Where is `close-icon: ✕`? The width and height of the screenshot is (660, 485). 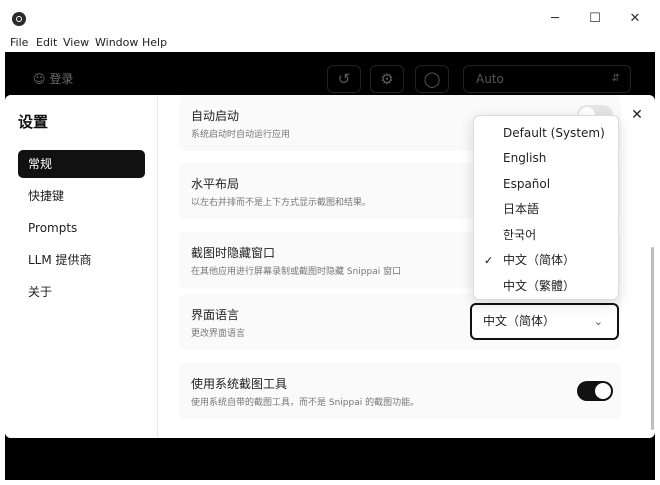 close-icon: ✕ is located at coordinates (637, 115).